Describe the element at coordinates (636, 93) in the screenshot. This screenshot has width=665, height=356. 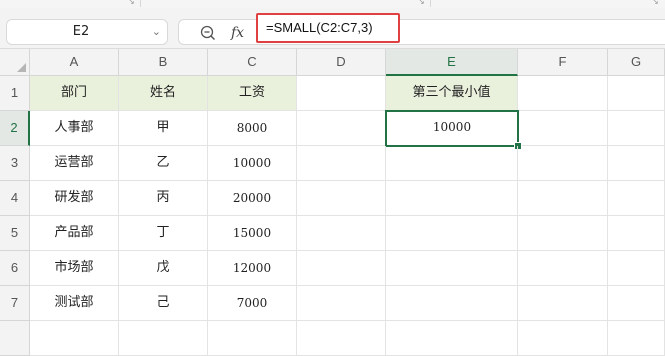
I see `cell-g1` at that location.